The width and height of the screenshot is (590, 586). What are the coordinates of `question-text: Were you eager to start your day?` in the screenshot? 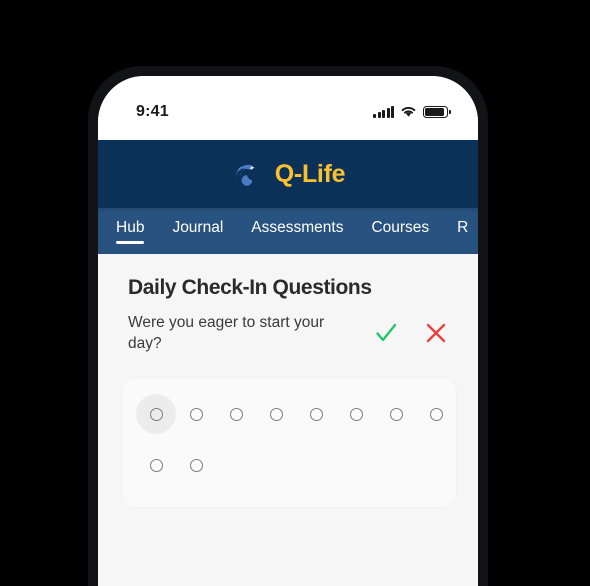 It's located at (226, 333).